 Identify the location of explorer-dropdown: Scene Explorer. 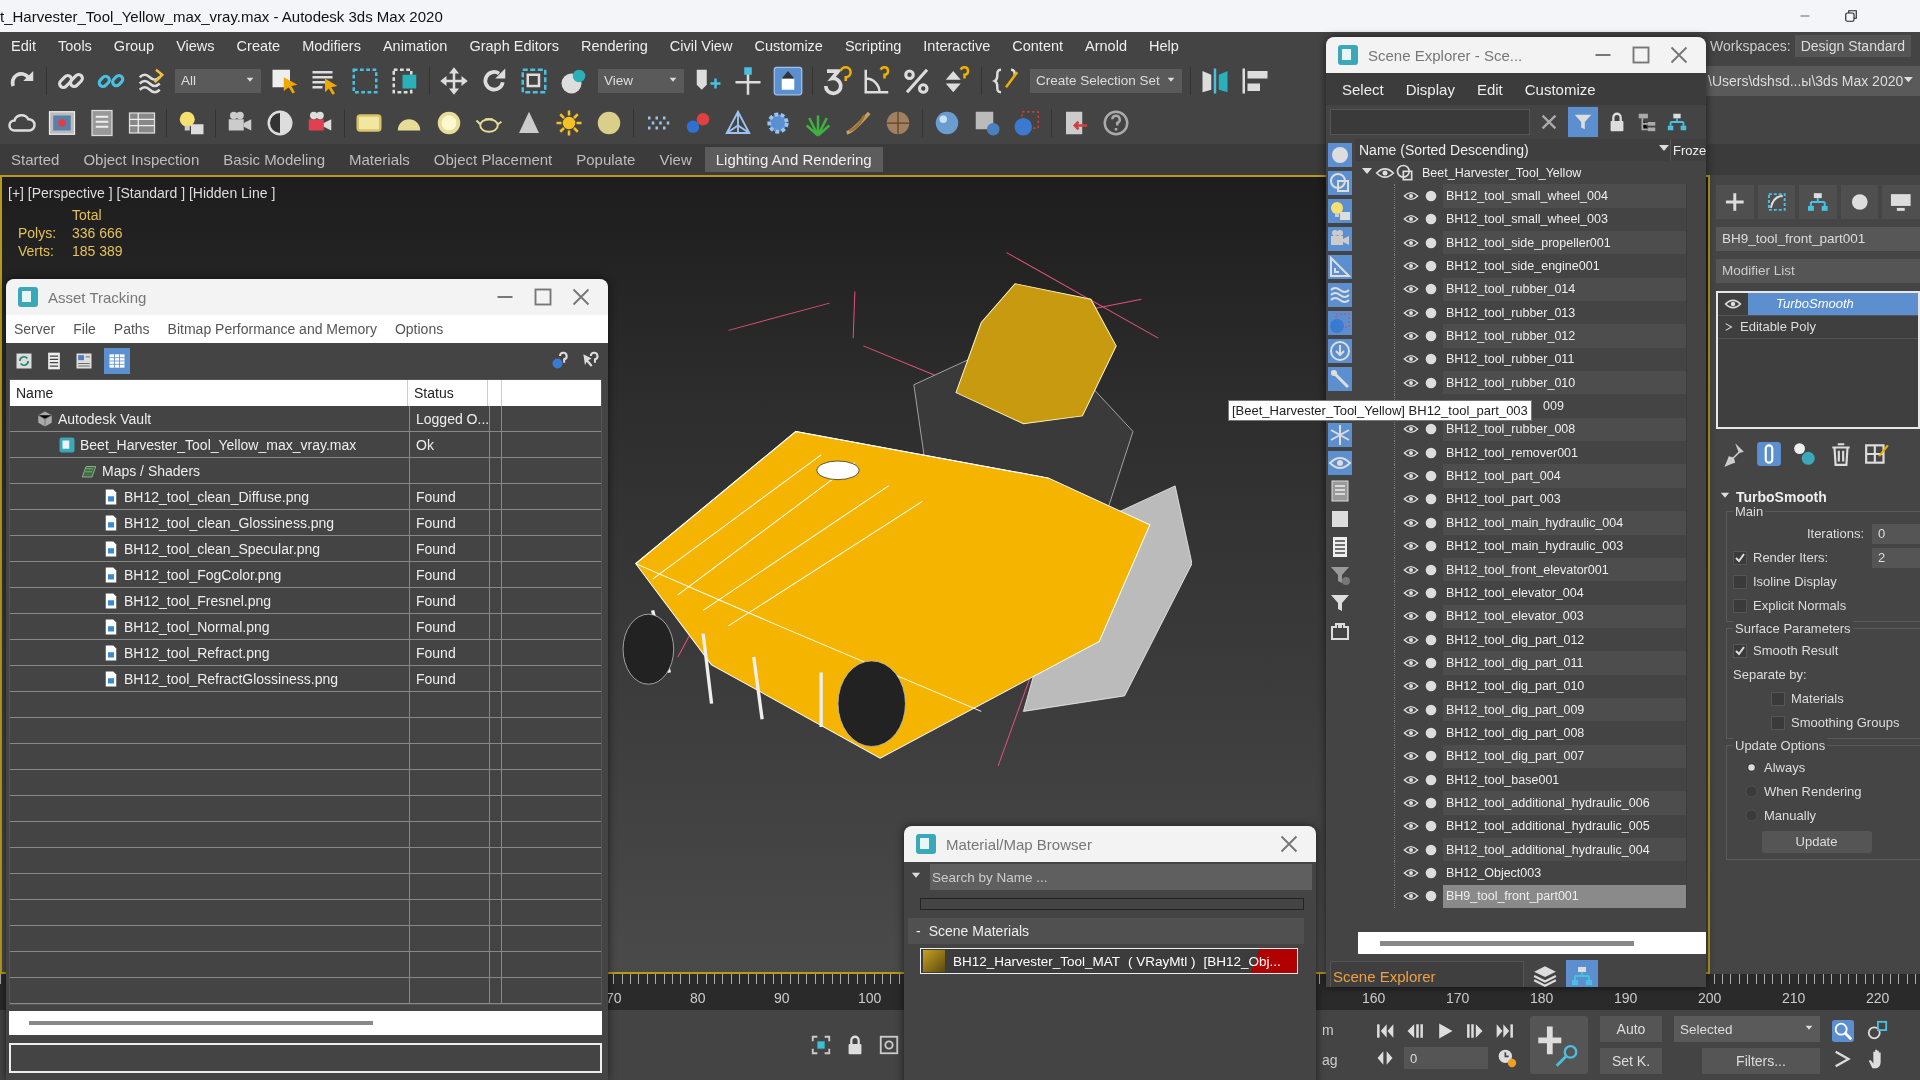
(1427, 974).